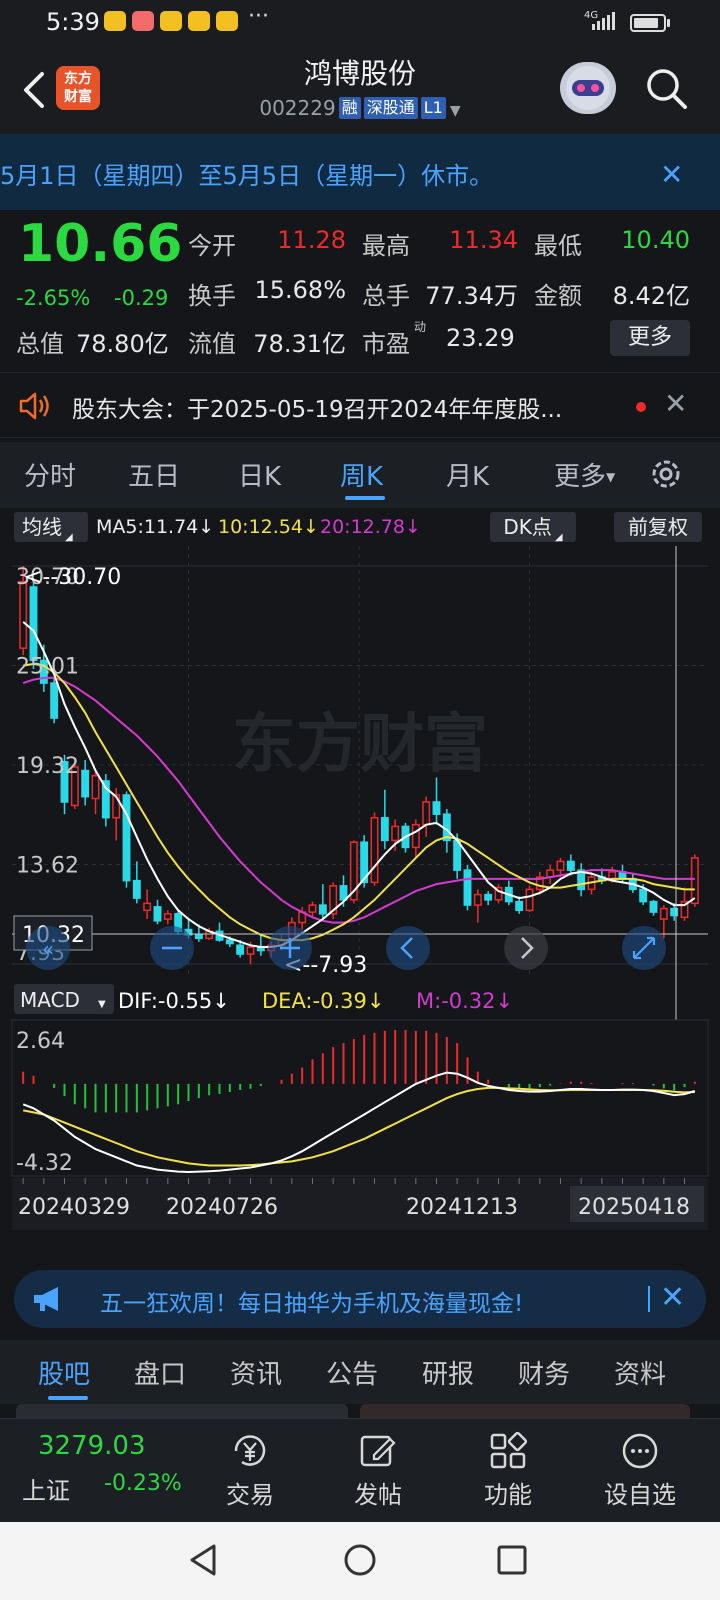 This screenshot has width=720, height=1600. Describe the element at coordinates (558, 537) in the screenshot. I see `dropdown-caret-icon: ◢` at that location.